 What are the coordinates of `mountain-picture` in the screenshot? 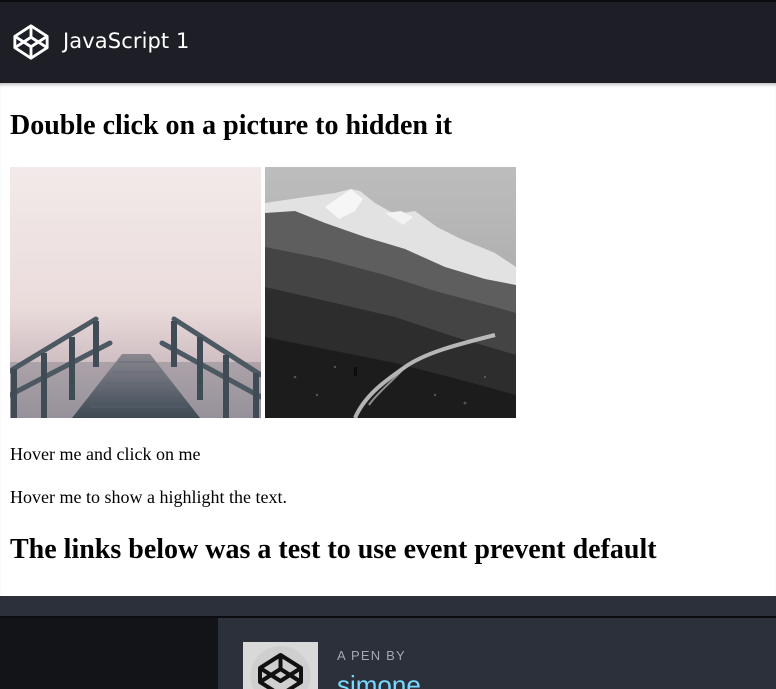 It's located at (390, 292).